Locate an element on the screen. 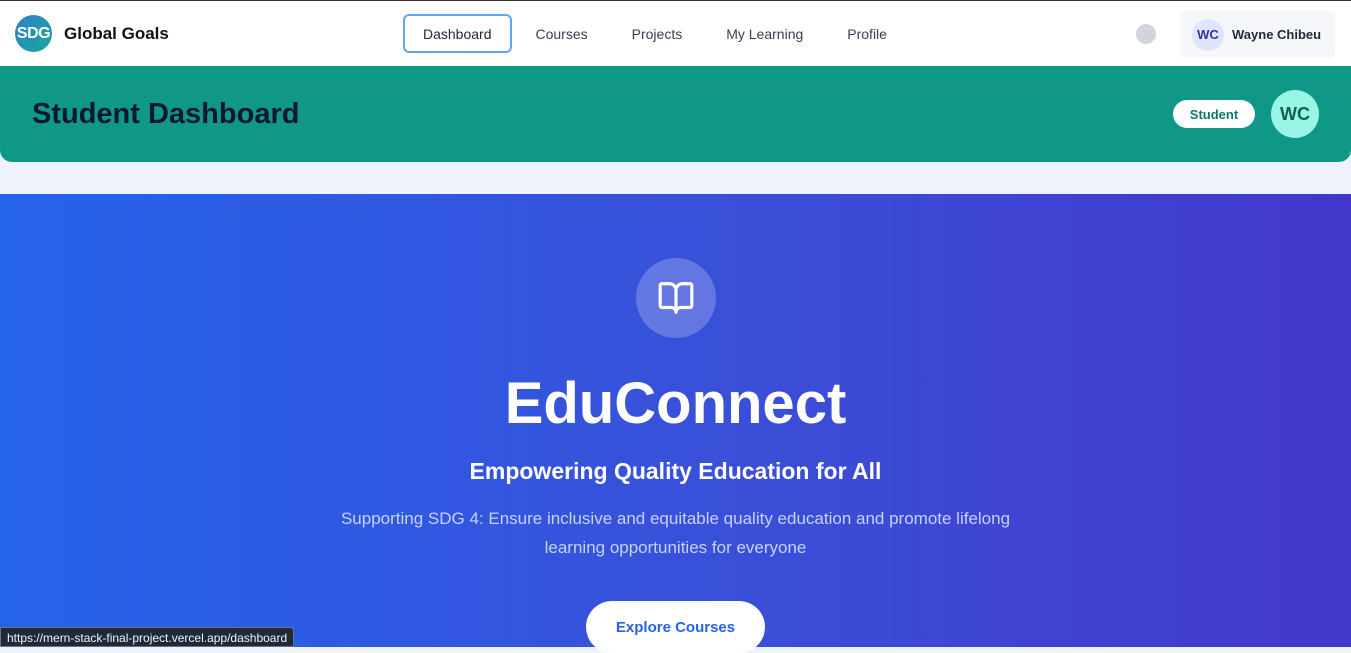  user-menu-button: WC Wayne Chibeu is located at coordinates (1257, 34).